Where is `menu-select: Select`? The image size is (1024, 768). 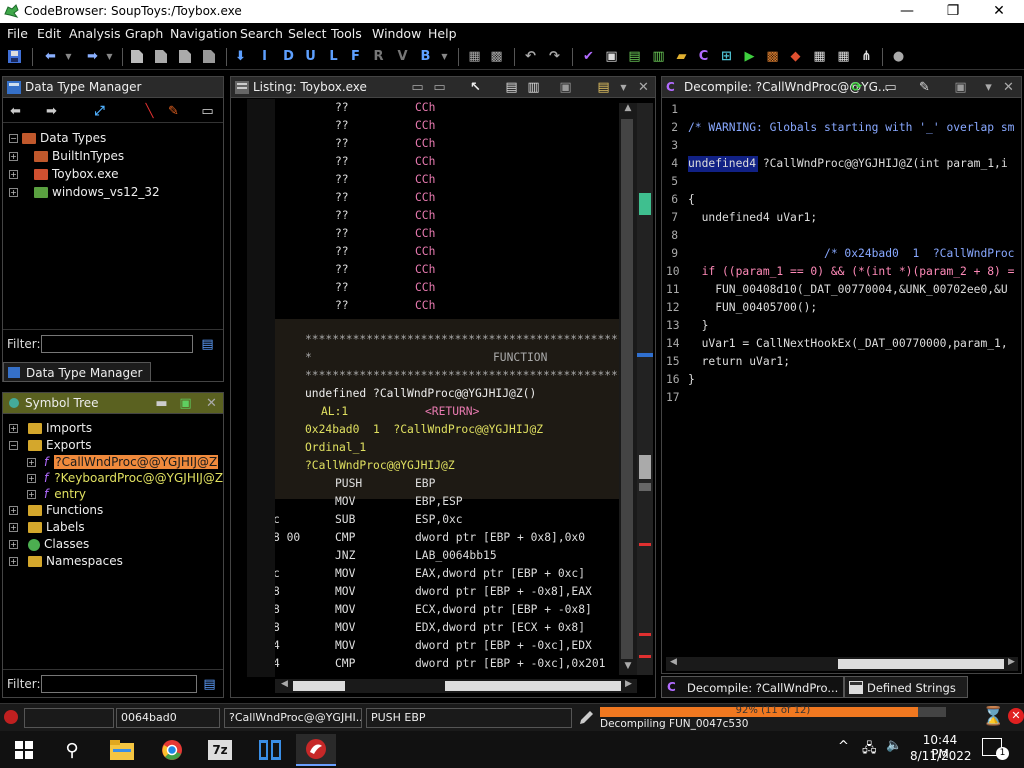 menu-select: Select is located at coordinates (307, 33).